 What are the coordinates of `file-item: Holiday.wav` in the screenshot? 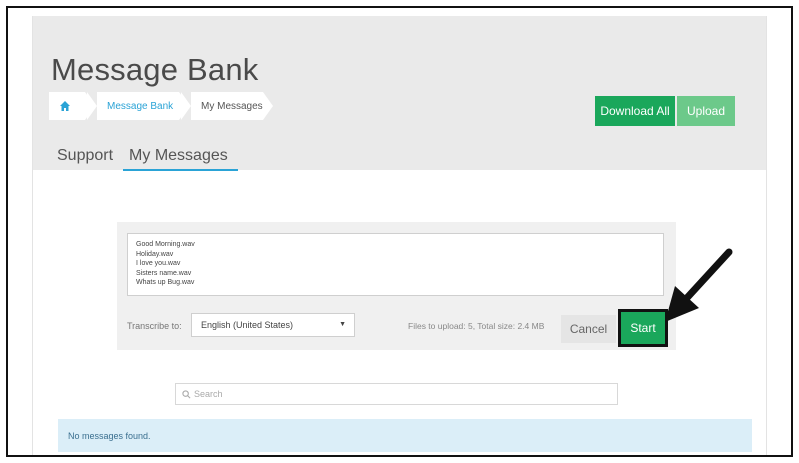 It's located at (155, 254).